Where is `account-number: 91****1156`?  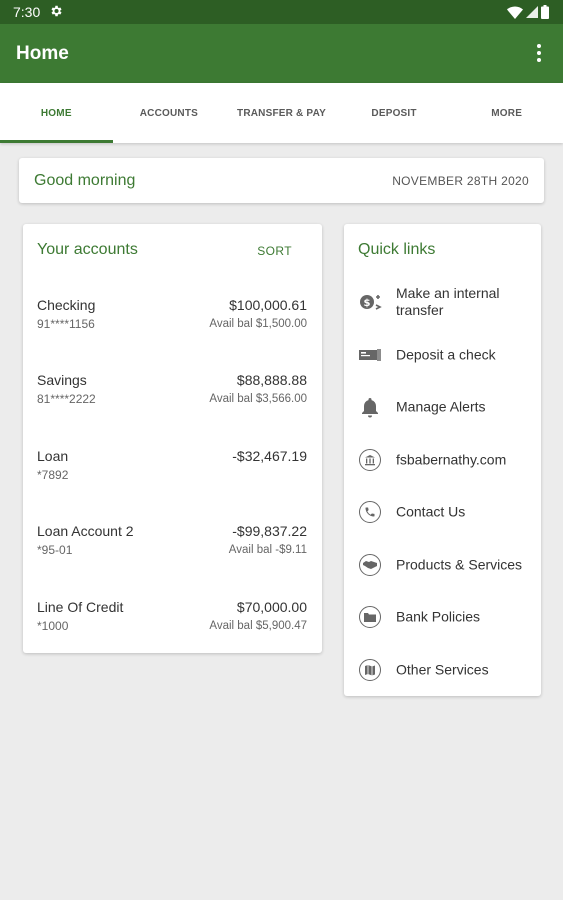
account-number: 91****1156 is located at coordinates (66, 324).